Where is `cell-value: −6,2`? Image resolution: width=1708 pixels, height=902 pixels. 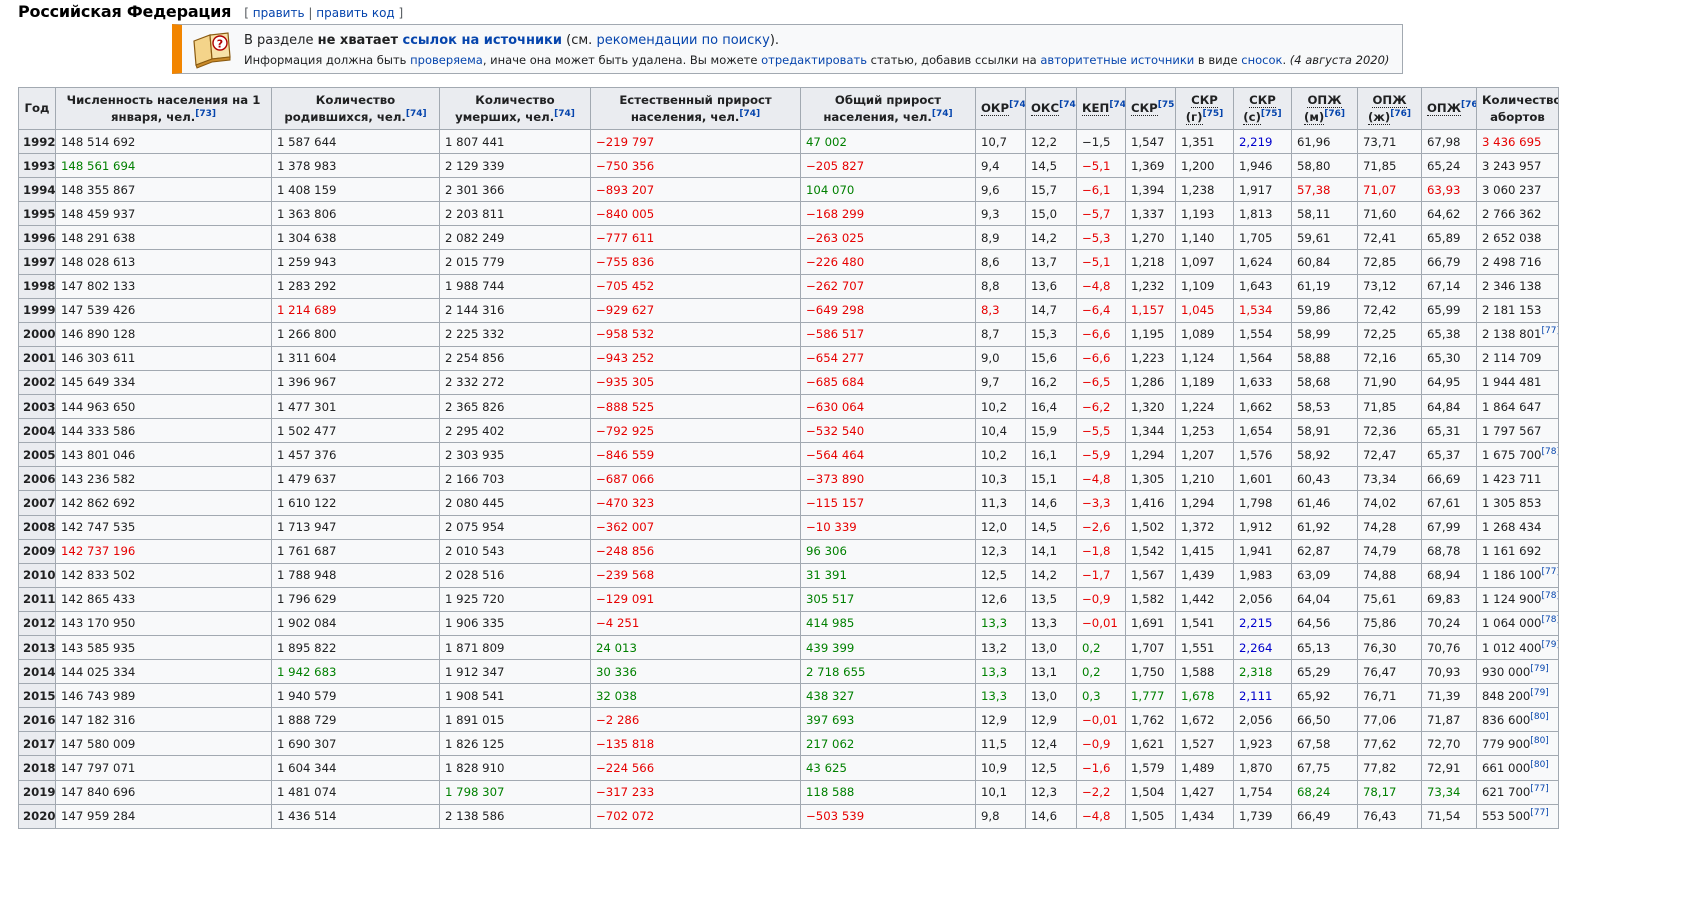 cell-value: −6,2 is located at coordinates (1096, 406).